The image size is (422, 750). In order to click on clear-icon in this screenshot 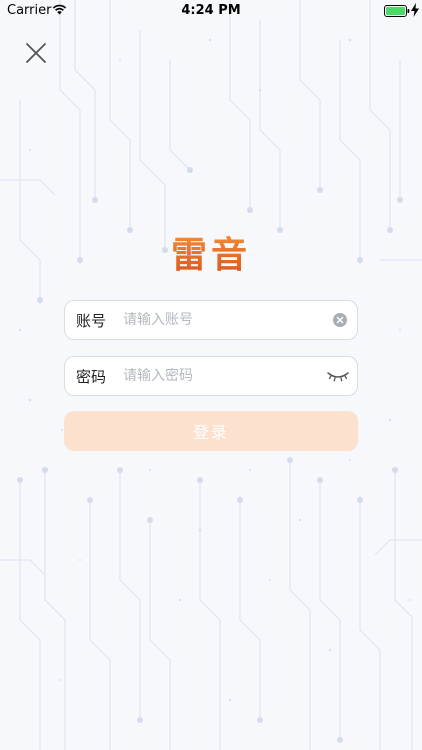, I will do `click(340, 320)`.